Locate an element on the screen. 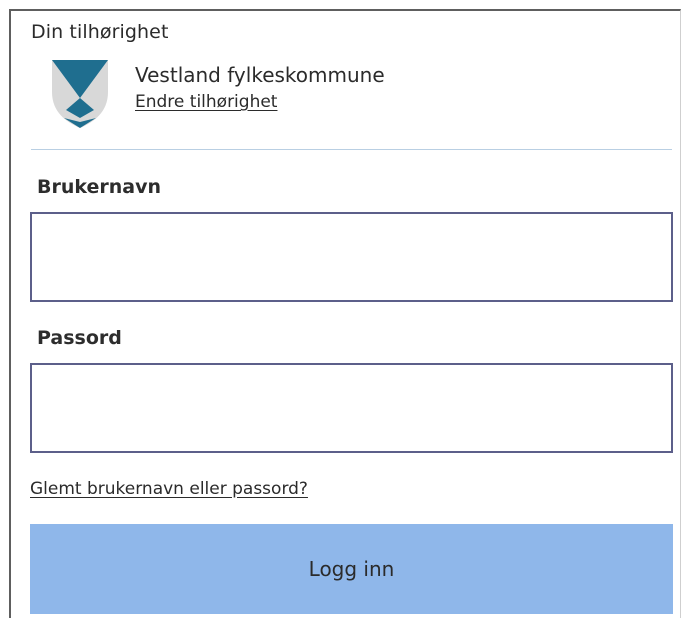  password-input is located at coordinates (351, 408).